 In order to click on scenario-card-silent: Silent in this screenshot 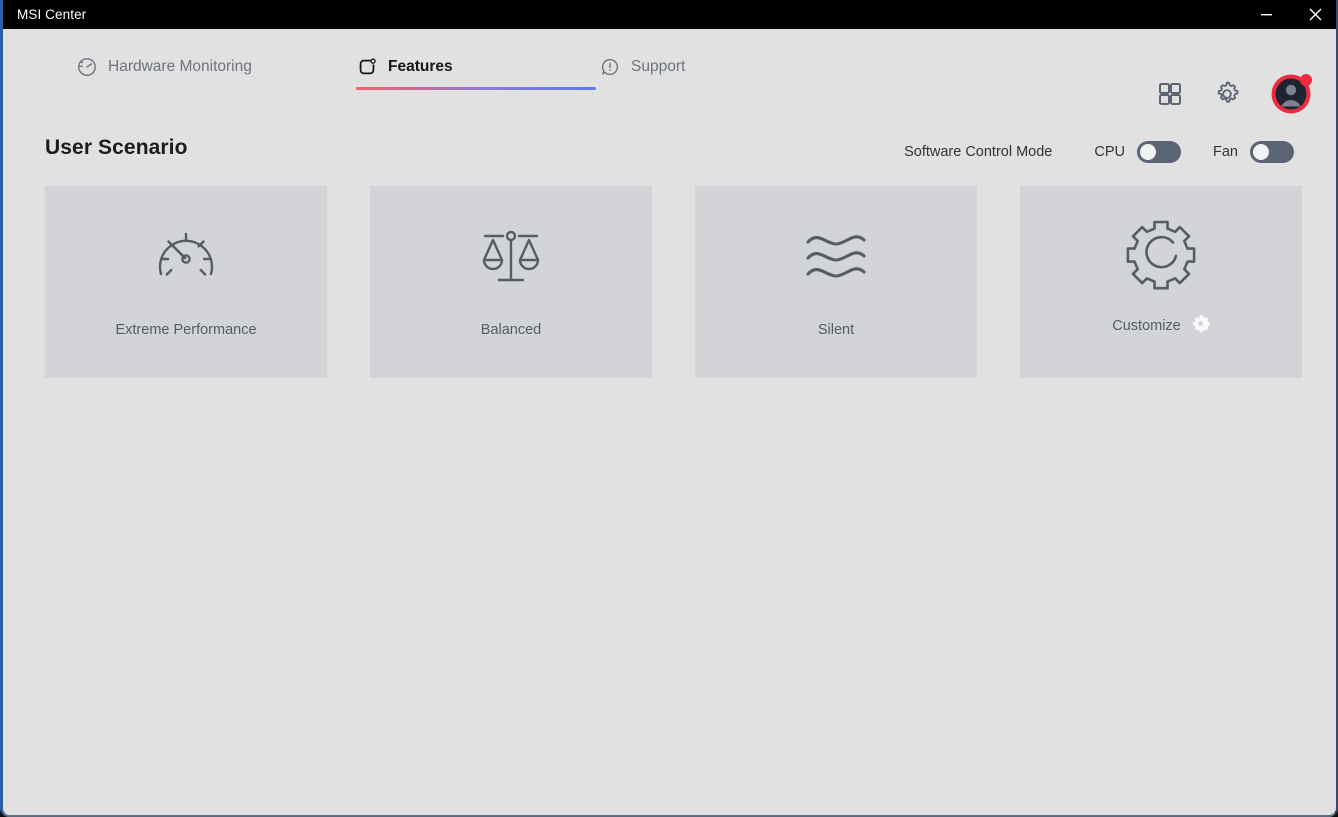, I will do `click(836, 282)`.